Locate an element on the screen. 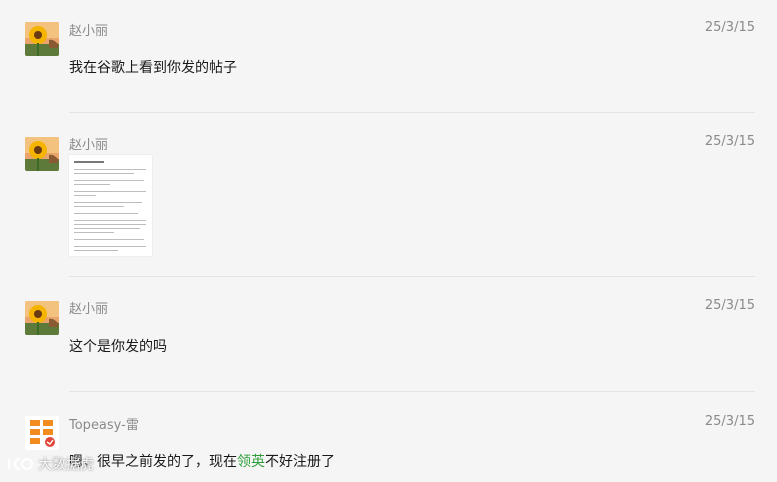 The width and height of the screenshot is (777, 482). message-text-part: 不好注册了 is located at coordinates (300, 462).